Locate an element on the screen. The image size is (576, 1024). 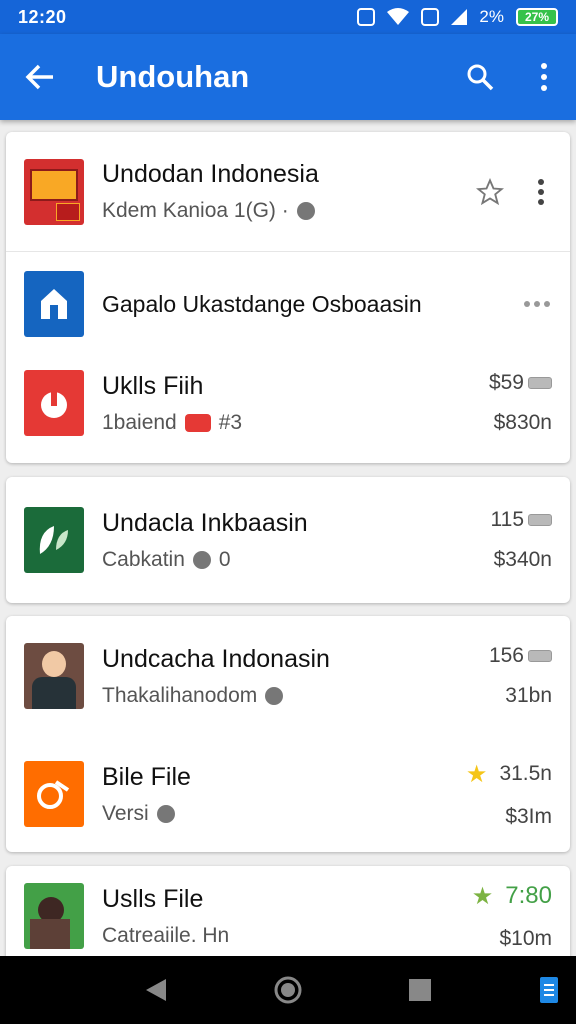
nav-home-button is located at coordinates (288, 990).